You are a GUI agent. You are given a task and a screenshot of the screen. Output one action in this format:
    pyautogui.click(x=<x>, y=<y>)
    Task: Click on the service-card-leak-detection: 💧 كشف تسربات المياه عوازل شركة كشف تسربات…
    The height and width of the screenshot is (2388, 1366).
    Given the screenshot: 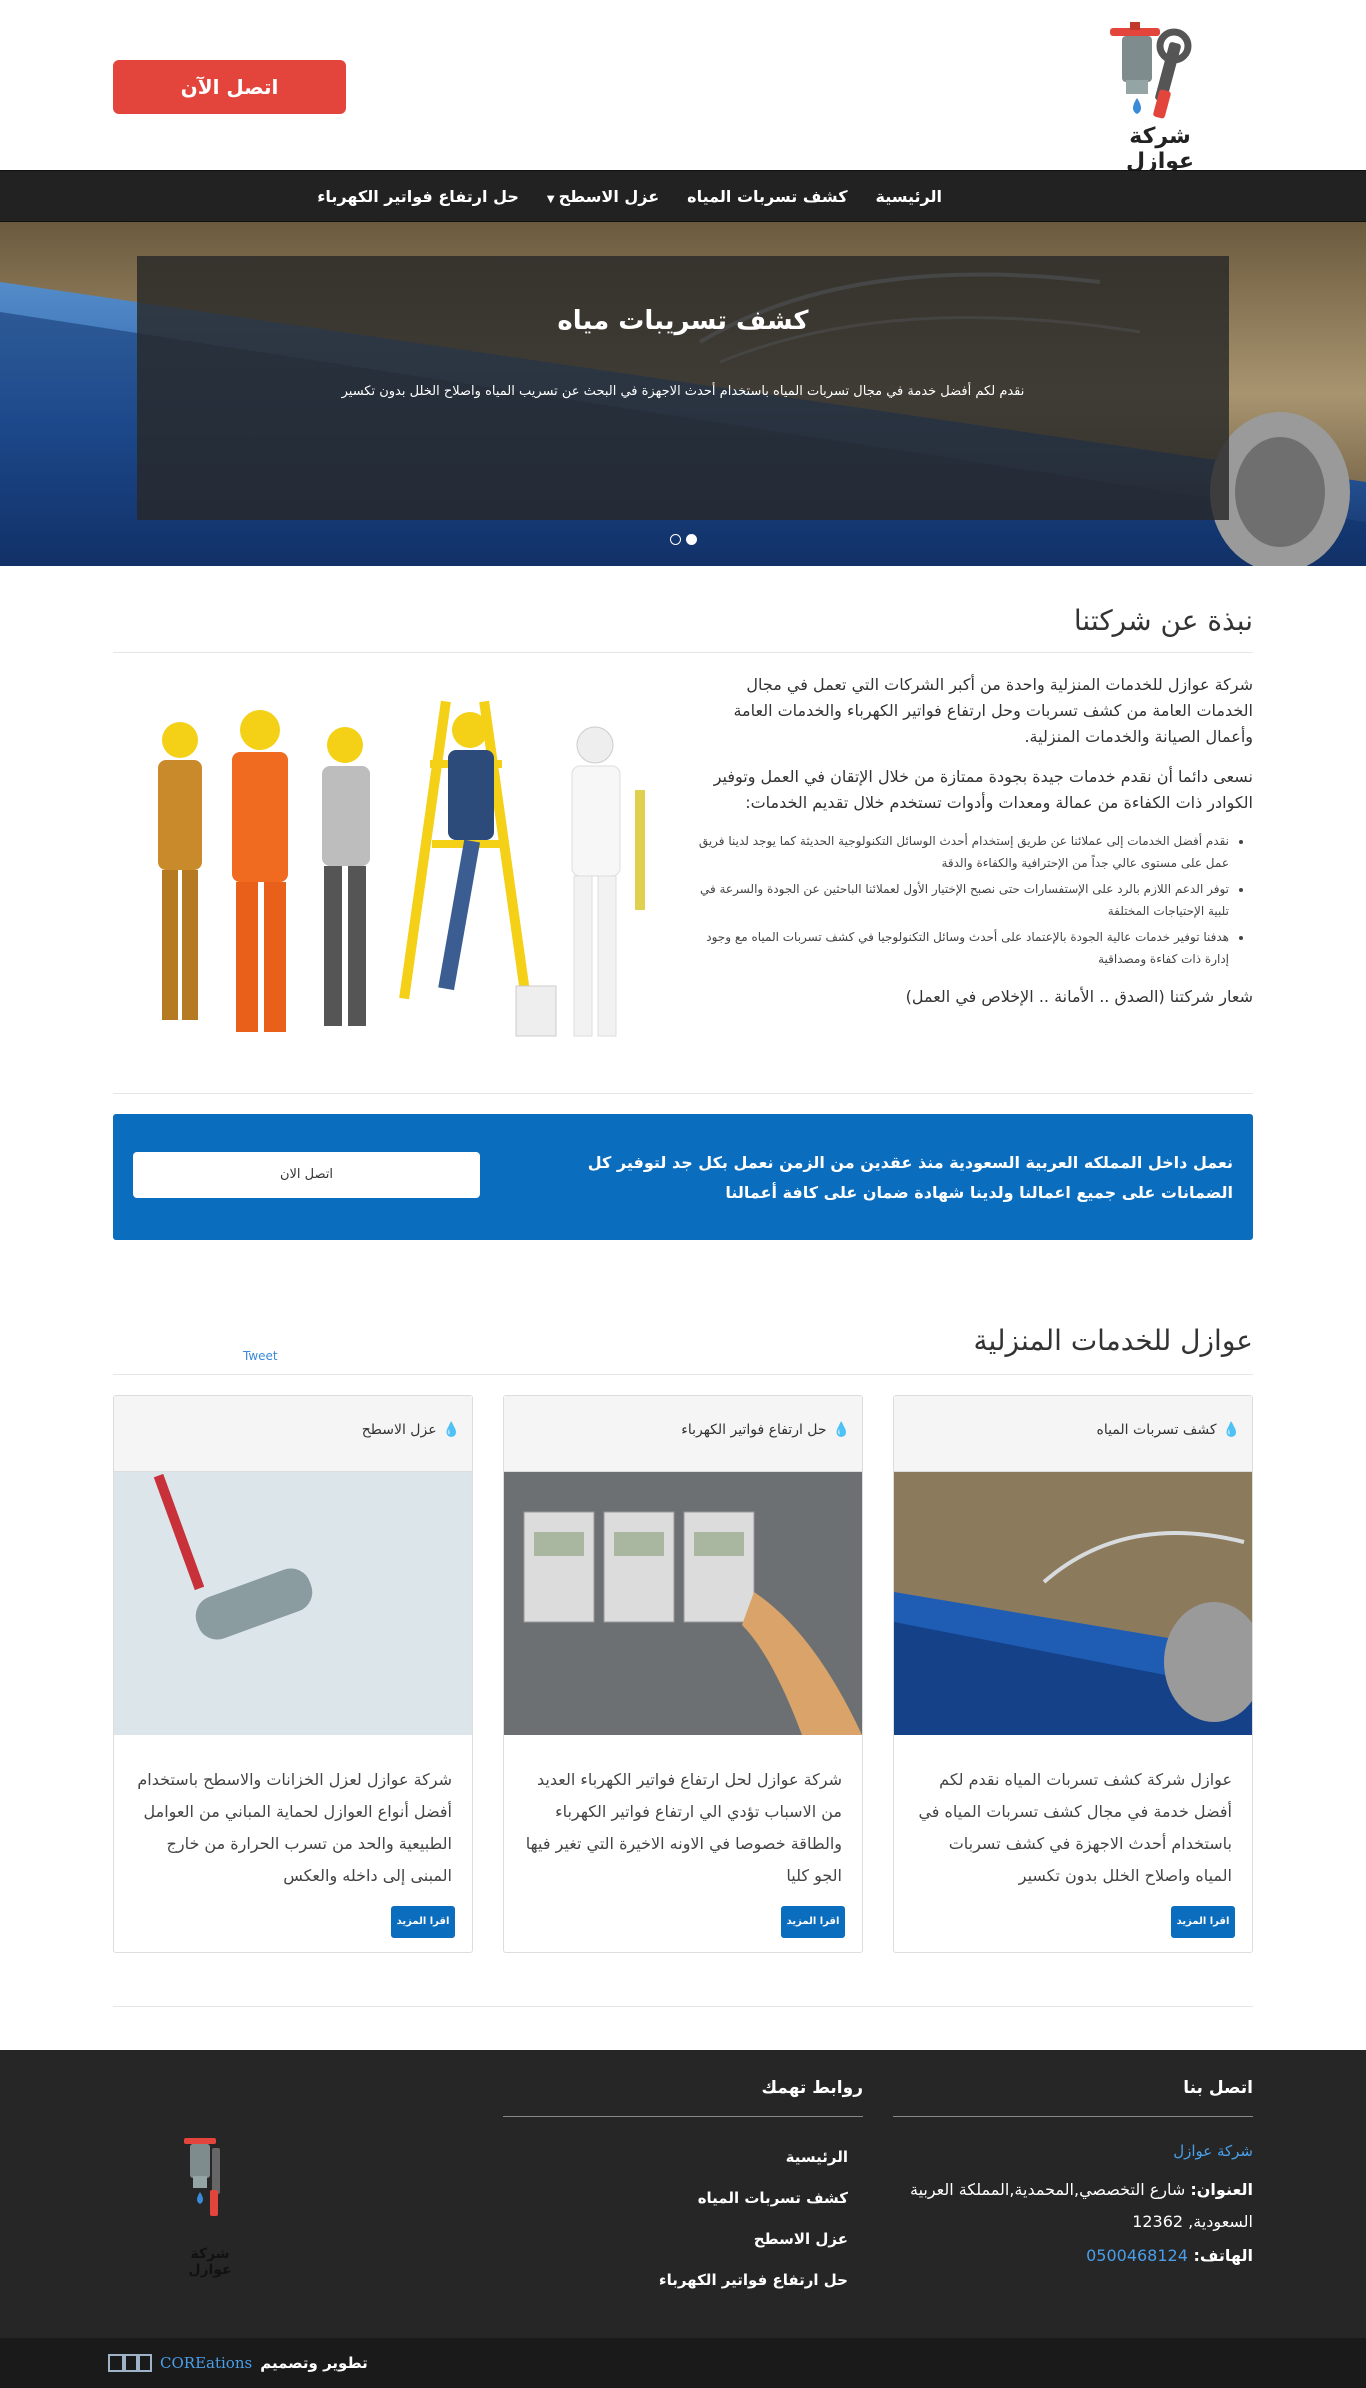 What is the action you would take?
    pyautogui.click(x=1073, y=1674)
    